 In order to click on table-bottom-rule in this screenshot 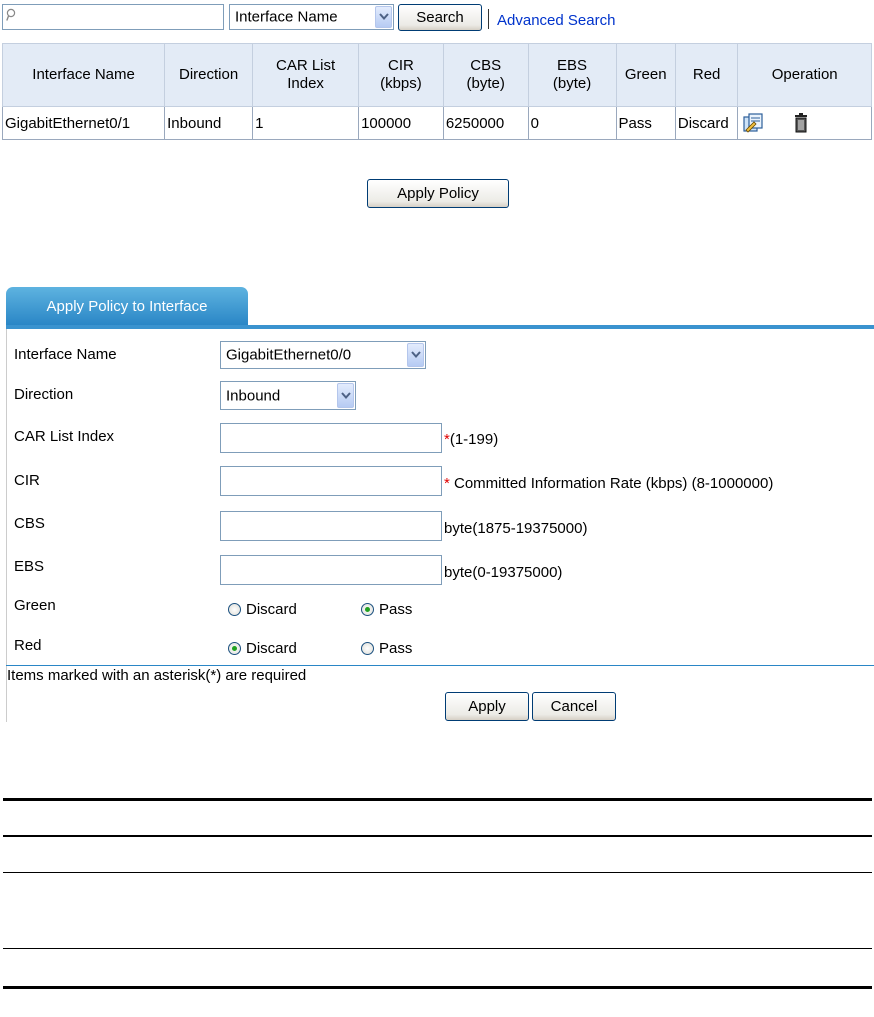, I will do `click(437, 987)`.